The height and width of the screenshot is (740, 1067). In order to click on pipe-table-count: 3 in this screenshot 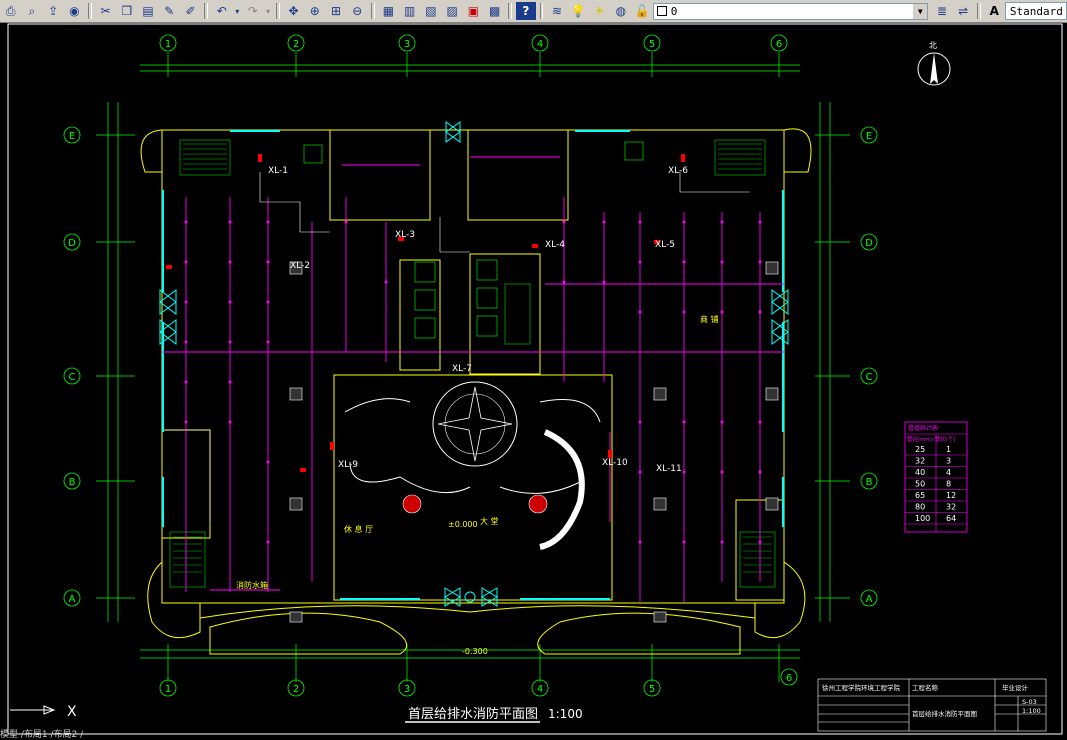, I will do `click(948, 461)`.